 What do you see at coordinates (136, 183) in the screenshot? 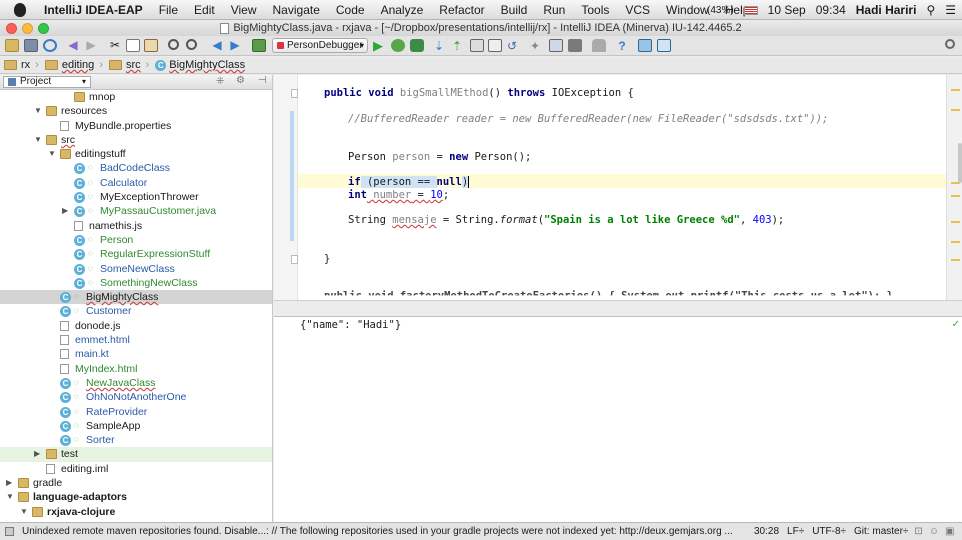
I see `tree-item-calculator: C ◌ Calculator` at bounding box center [136, 183].